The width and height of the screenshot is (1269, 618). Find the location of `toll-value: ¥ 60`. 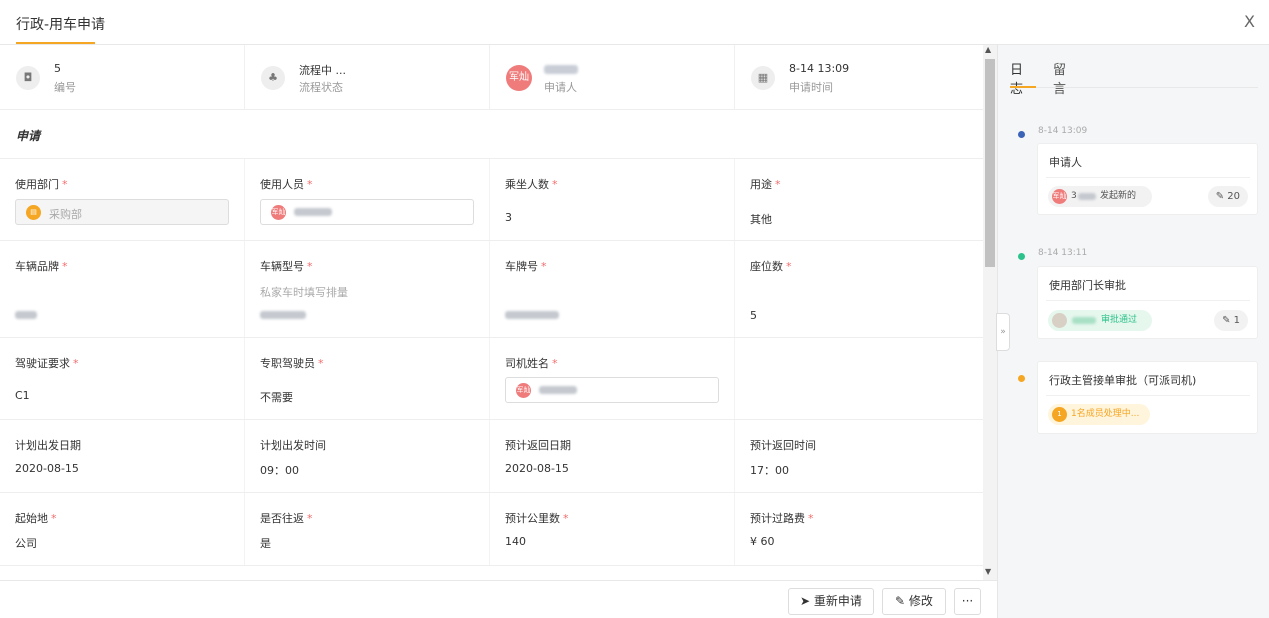

toll-value: ¥ 60 is located at coordinates (762, 541).